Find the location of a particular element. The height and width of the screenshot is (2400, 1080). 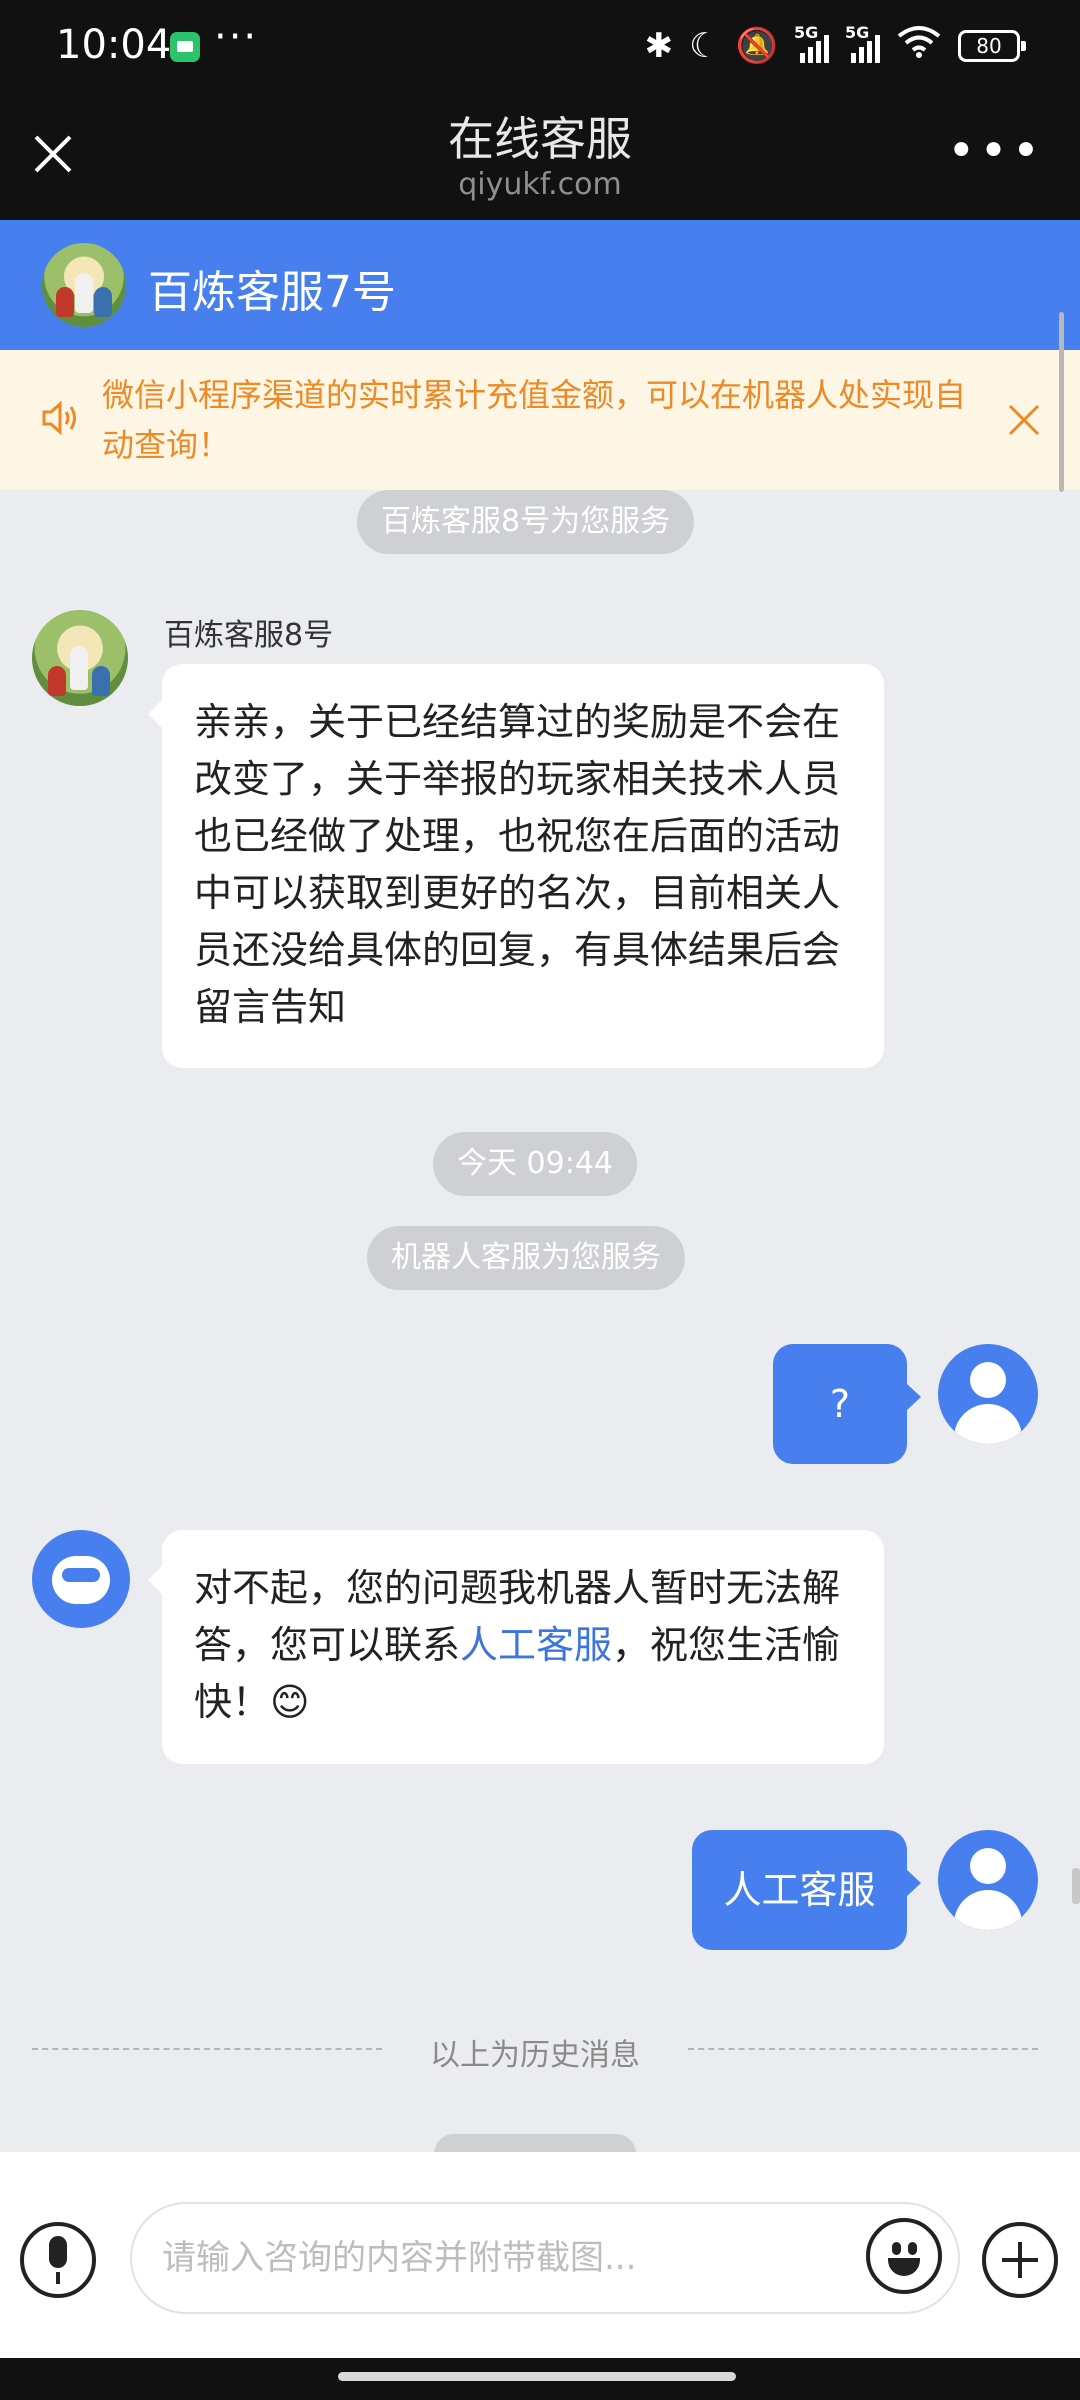

notice-text: 微信小程序渠道的实时累计充值金额，可以在机器人处实现自动查询！ is located at coordinates (534, 420).